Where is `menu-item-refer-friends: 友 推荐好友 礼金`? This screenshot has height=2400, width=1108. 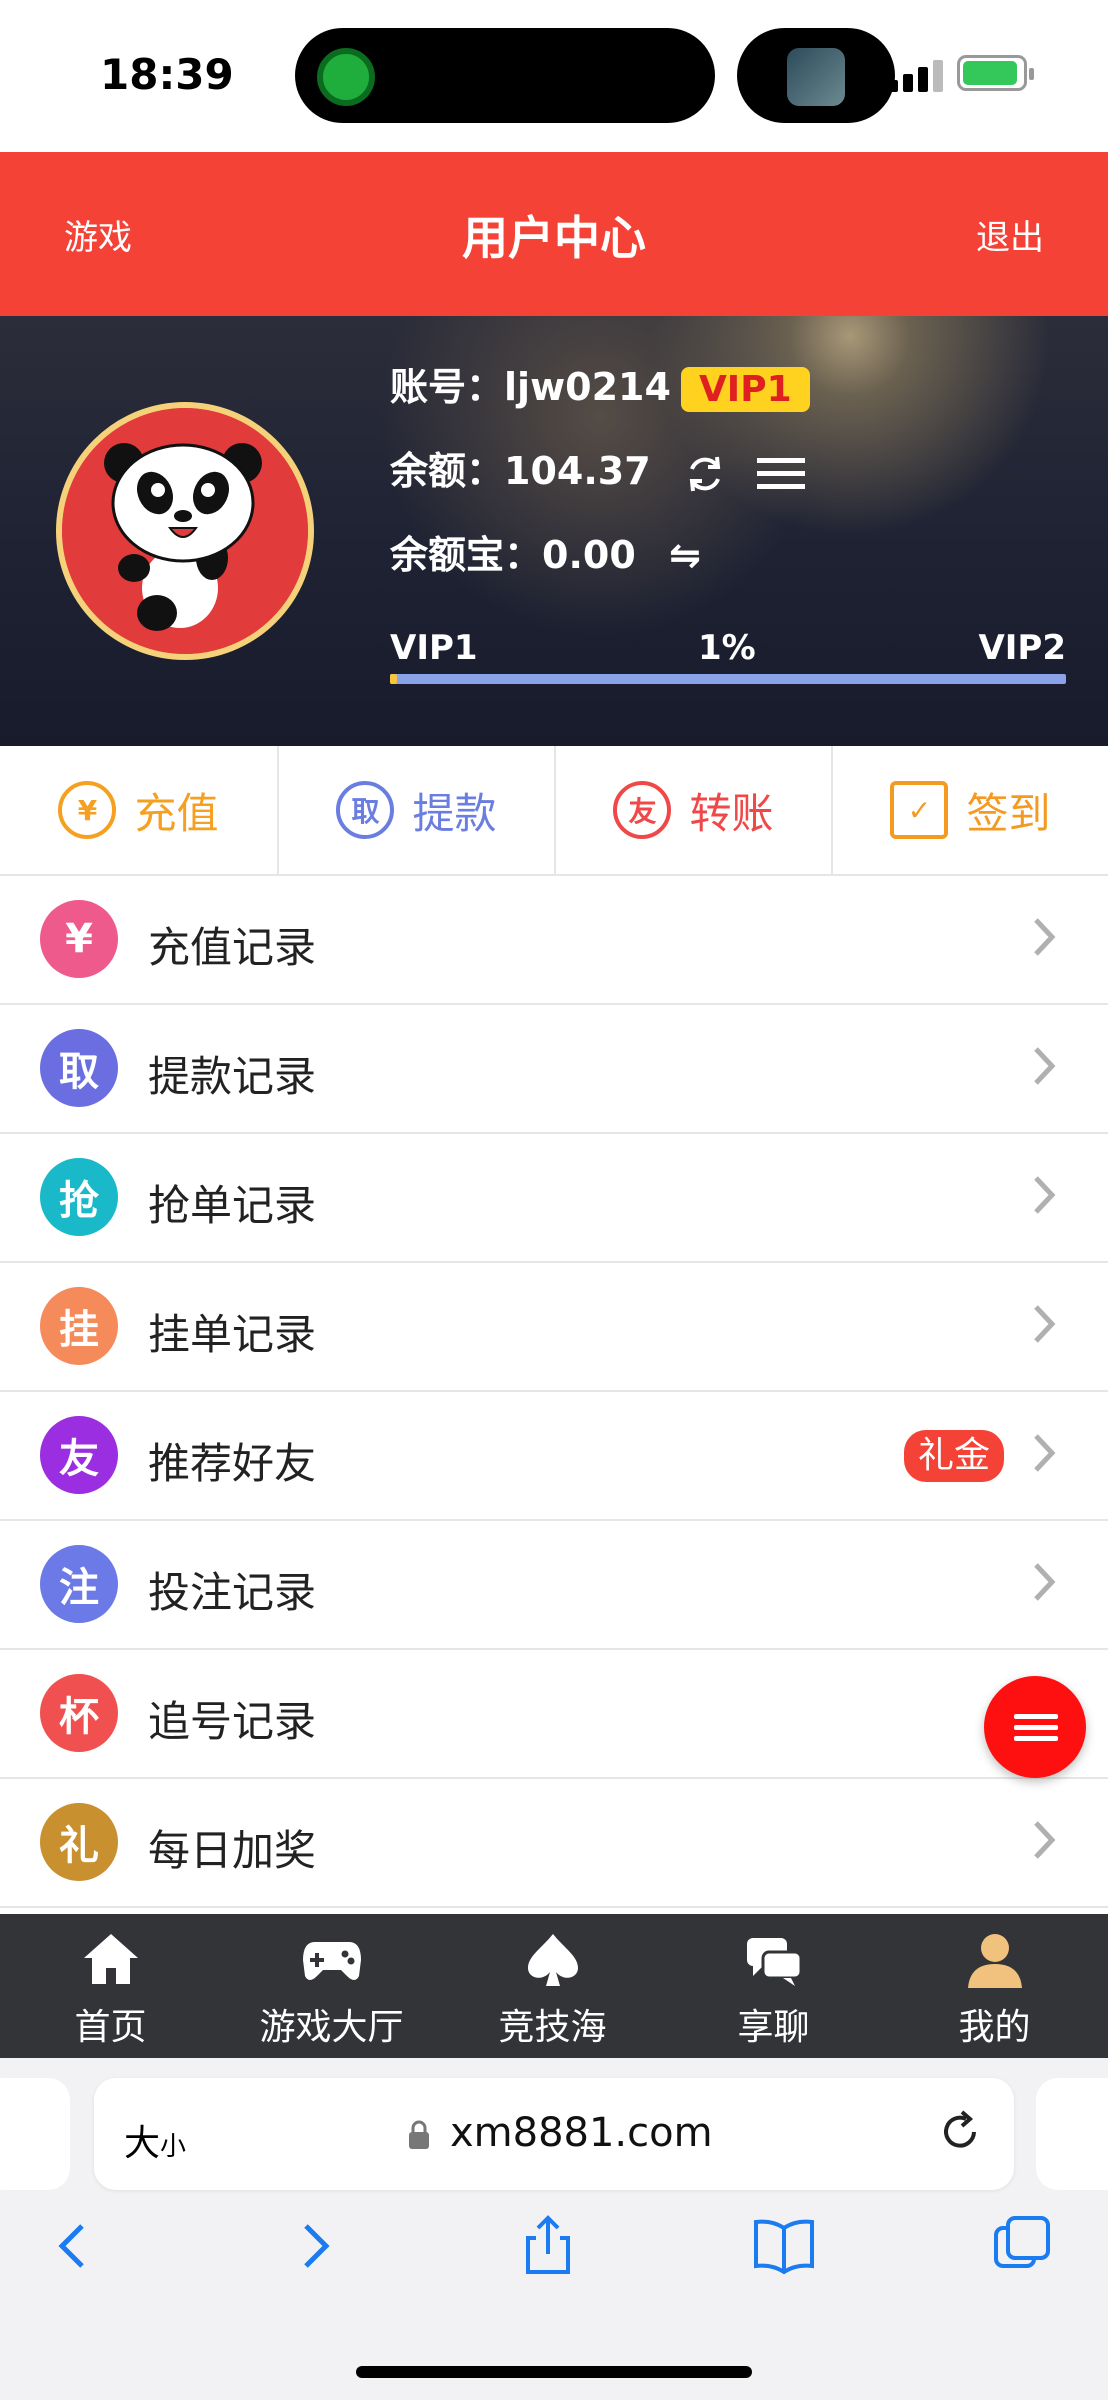 menu-item-refer-friends: 友 推荐好友 礼金 is located at coordinates (554, 1456).